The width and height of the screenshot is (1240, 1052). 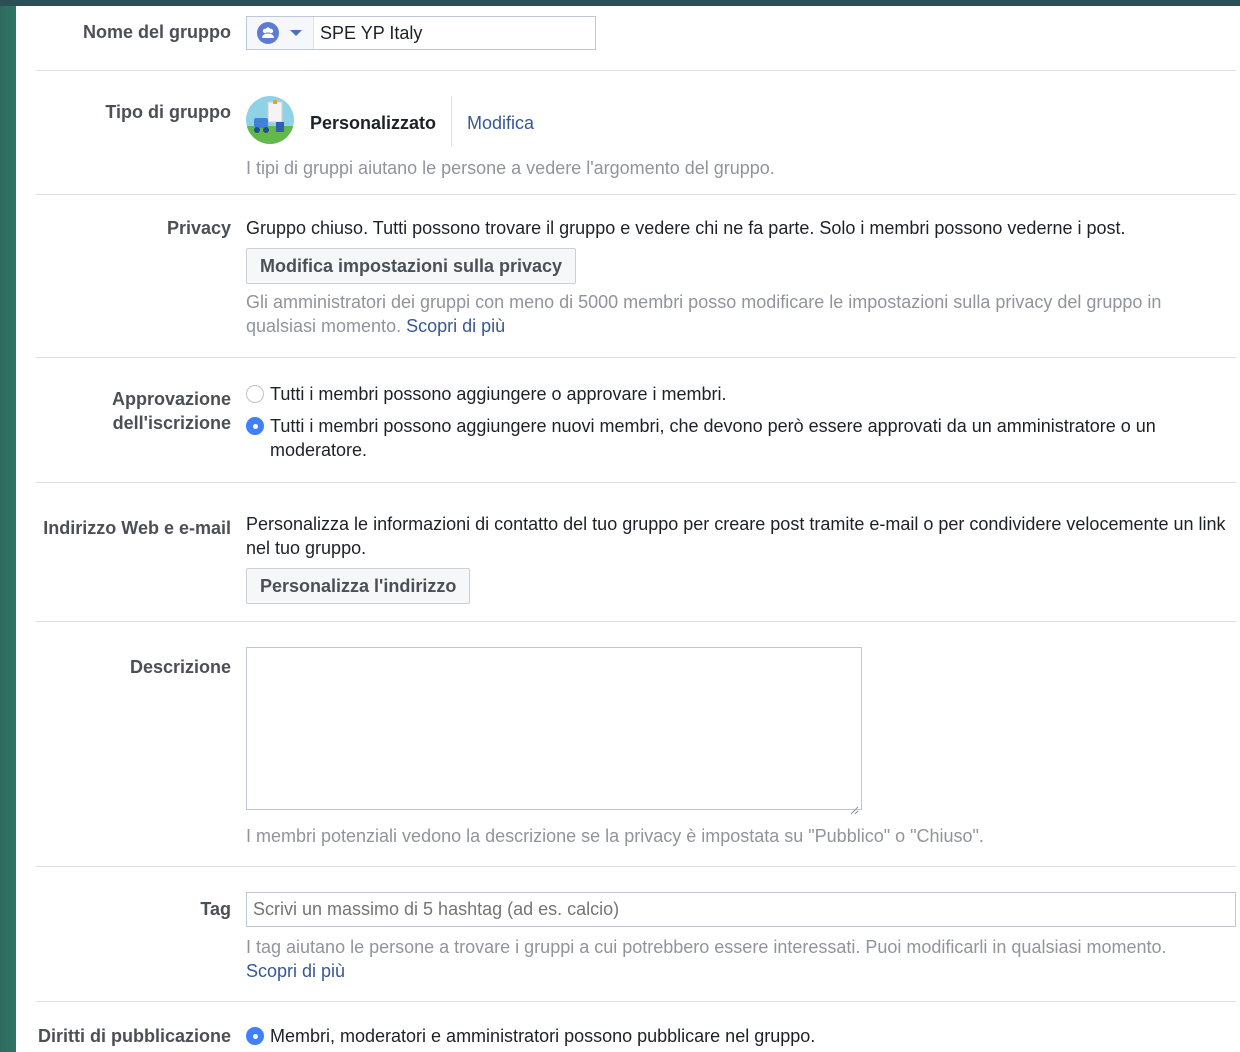 What do you see at coordinates (137, 528) in the screenshot?
I see `web-address-label: Indirizzo Web e e-mail` at bounding box center [137, 528].